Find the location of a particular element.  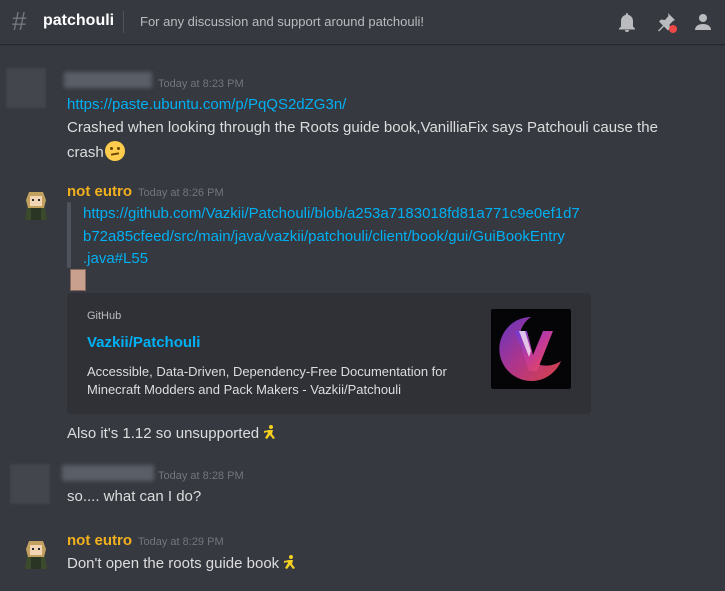

github-link-line-3: .java#L55 is located at coordinates (115, 258).